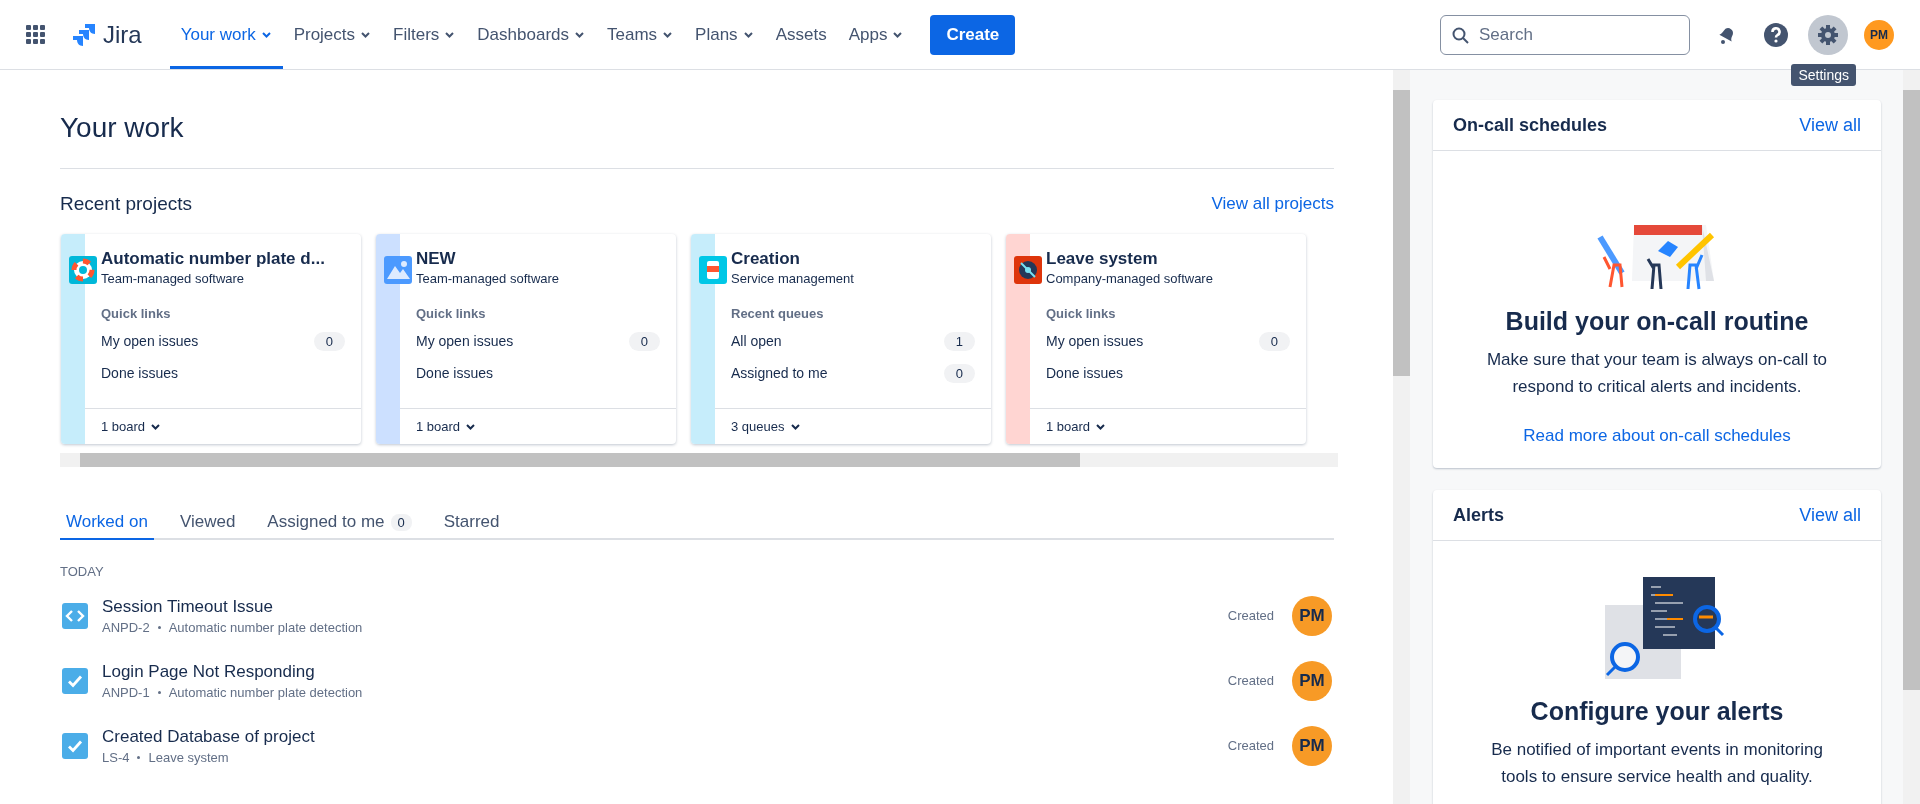 The height and width of the screenshot is (804, 1920). Describe the element at coordinates (116, 757) in the screenshot. I see `issue-key: LS-4` at that location.